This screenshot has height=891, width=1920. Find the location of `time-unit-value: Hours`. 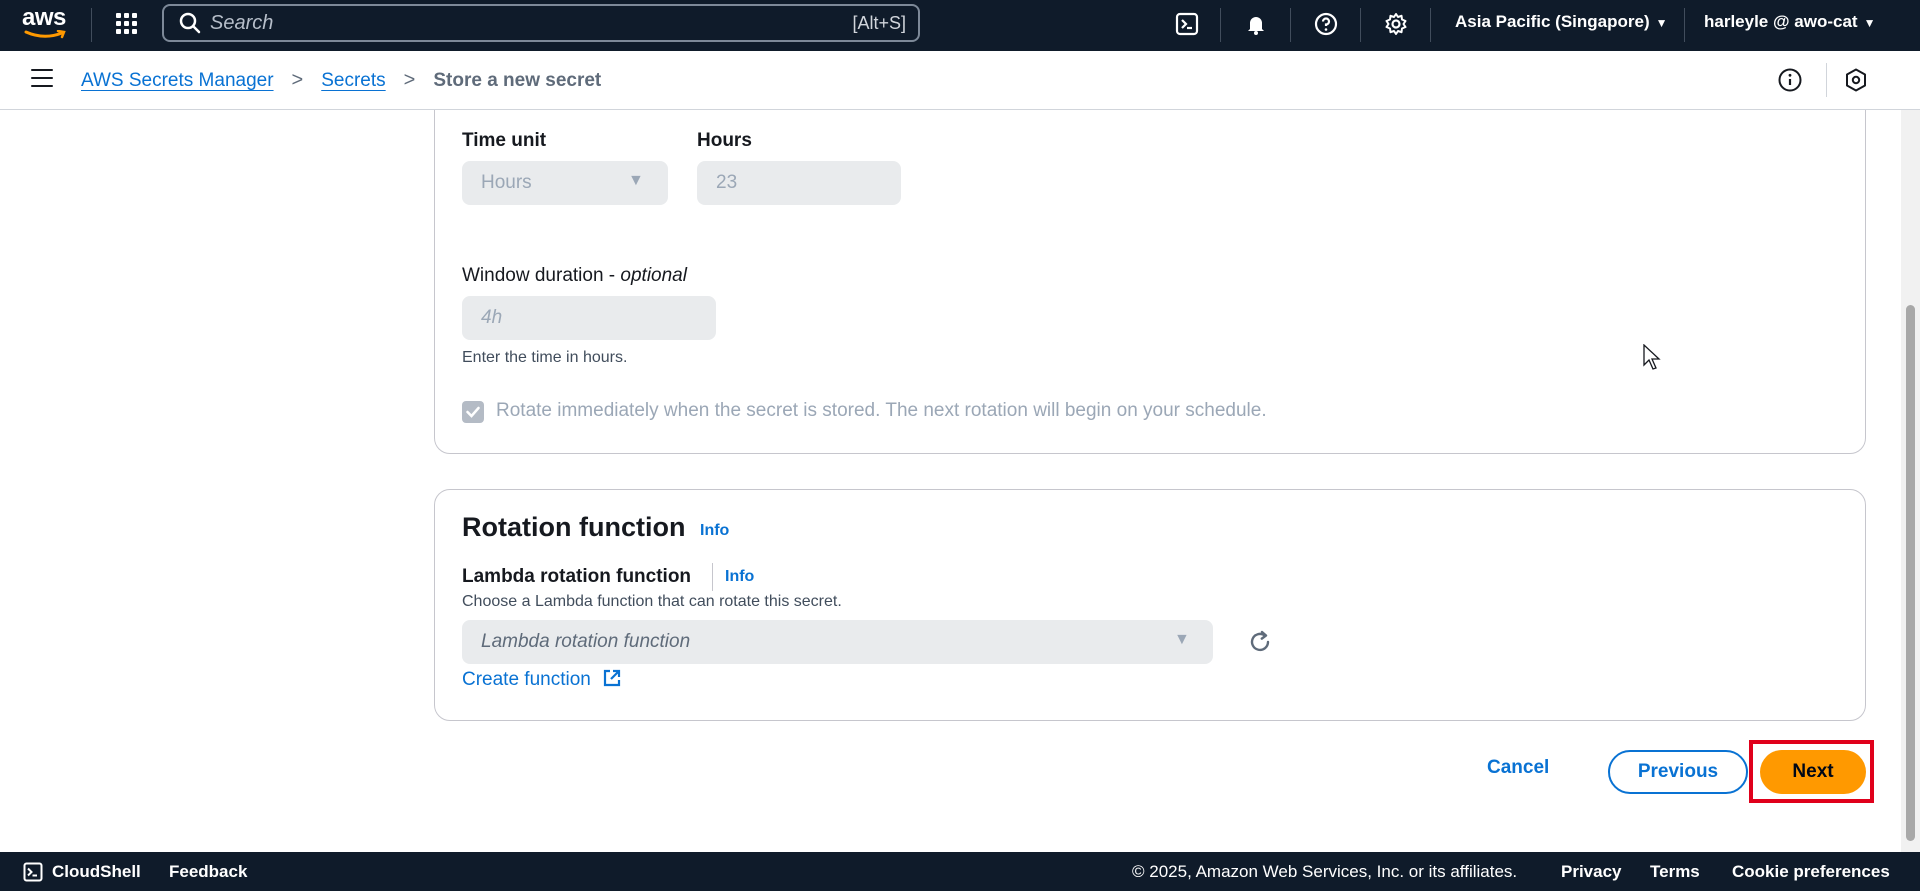

time-unit-value: Hours is located at coordinates (506, 182).